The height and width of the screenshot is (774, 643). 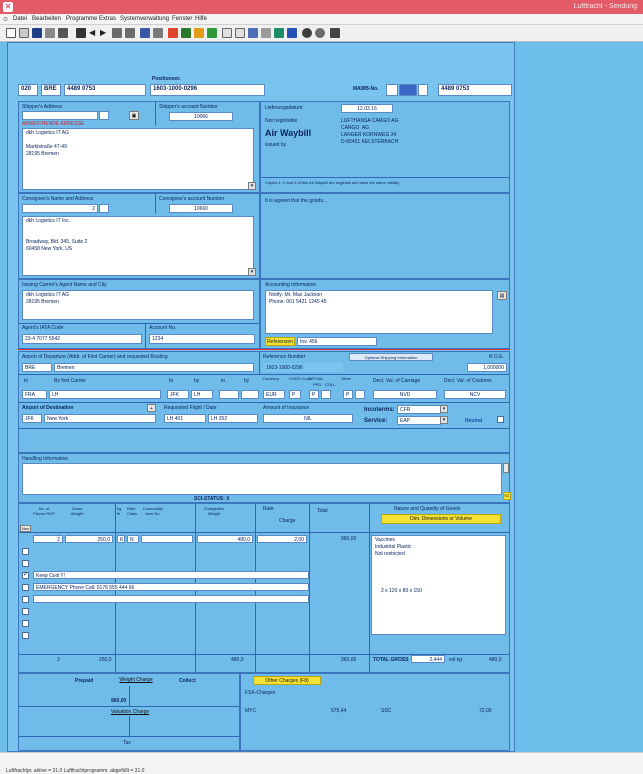 What do you see at coordinates (326, 394) in the screenshot?
I see `wt-coll-field` at bounding box center [326, 394].